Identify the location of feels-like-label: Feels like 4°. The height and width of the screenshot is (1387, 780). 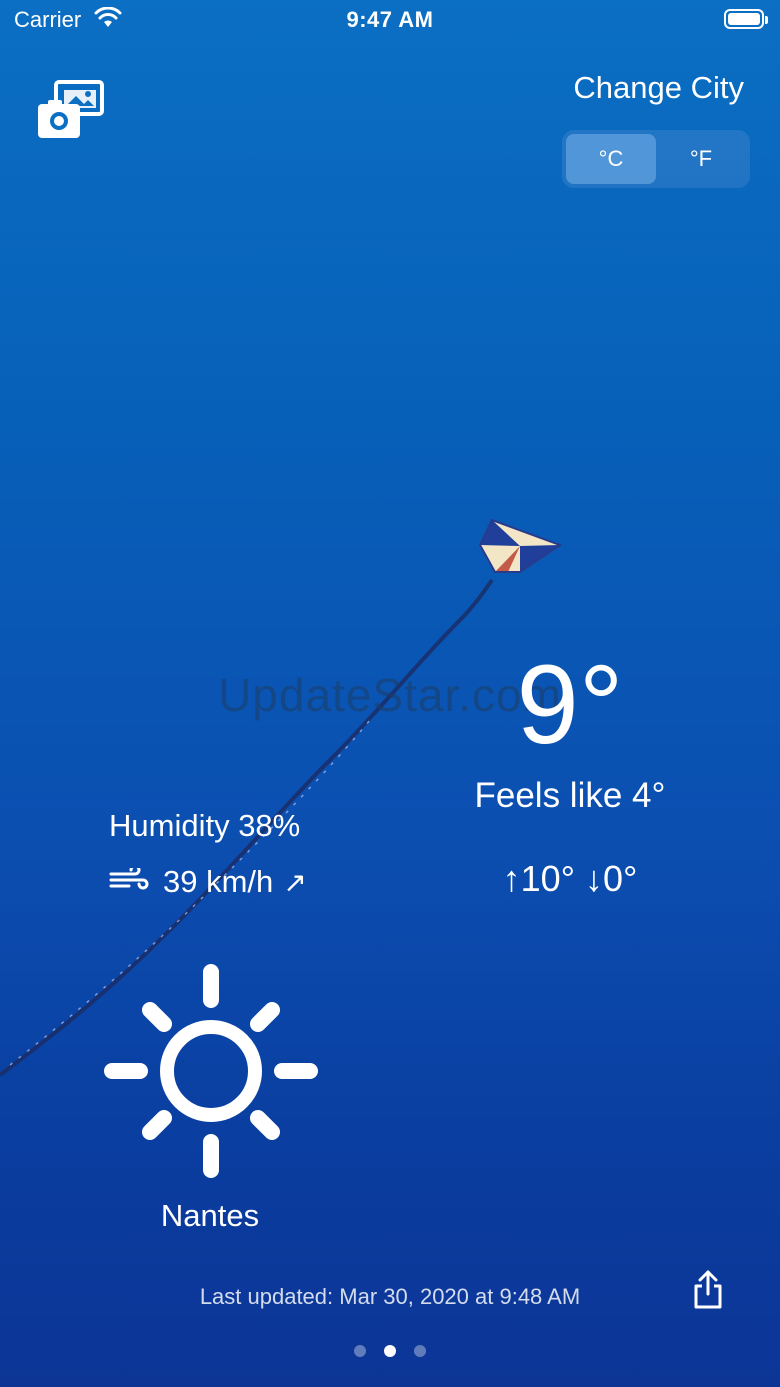
(570, 795).